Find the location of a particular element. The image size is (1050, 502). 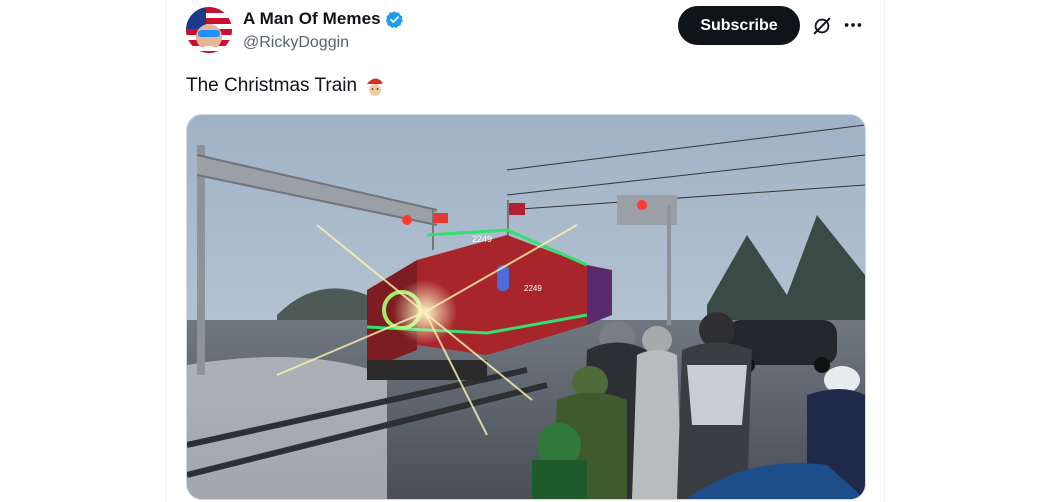

author-name-row: A Man Of Memes is located at coordinates (323, 19).